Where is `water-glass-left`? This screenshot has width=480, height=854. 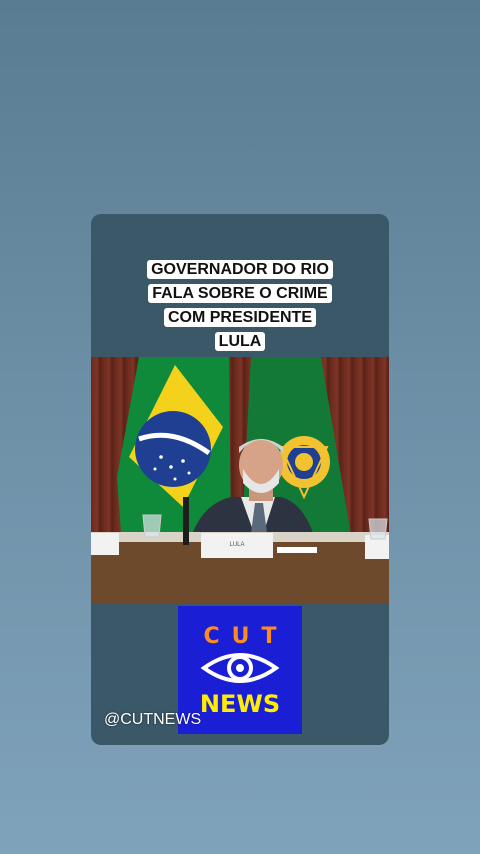
water-glass-left is located at coordinates (152, 526).